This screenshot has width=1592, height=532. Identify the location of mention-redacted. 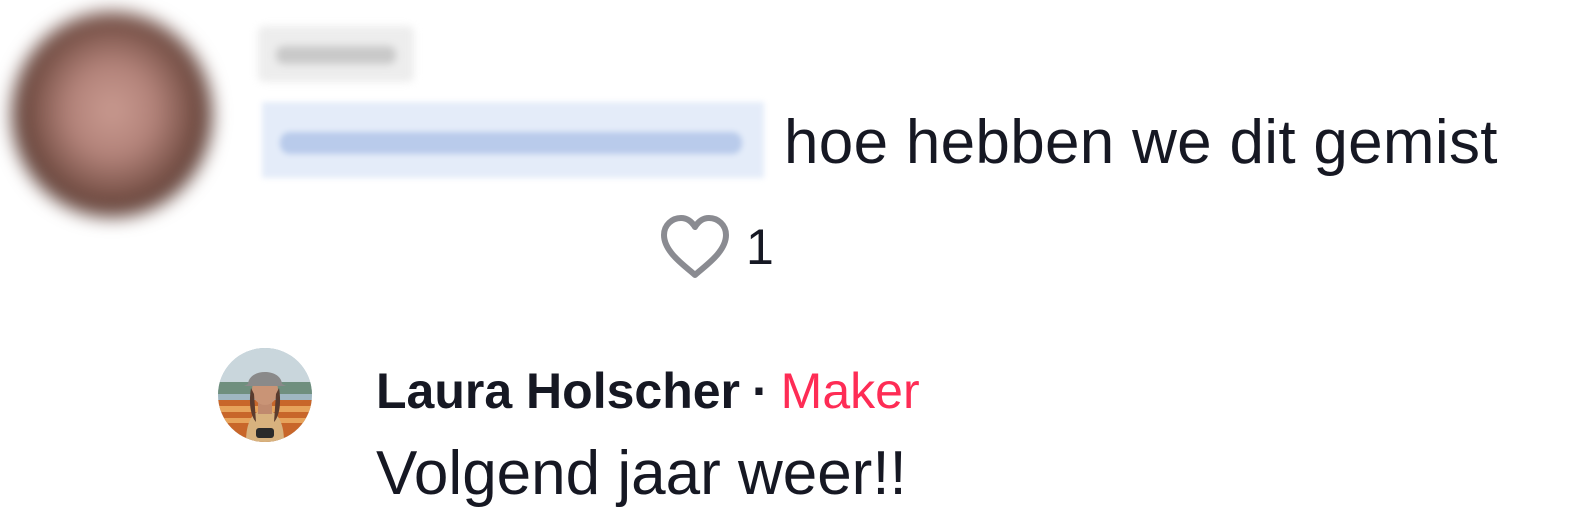
(513, 140).